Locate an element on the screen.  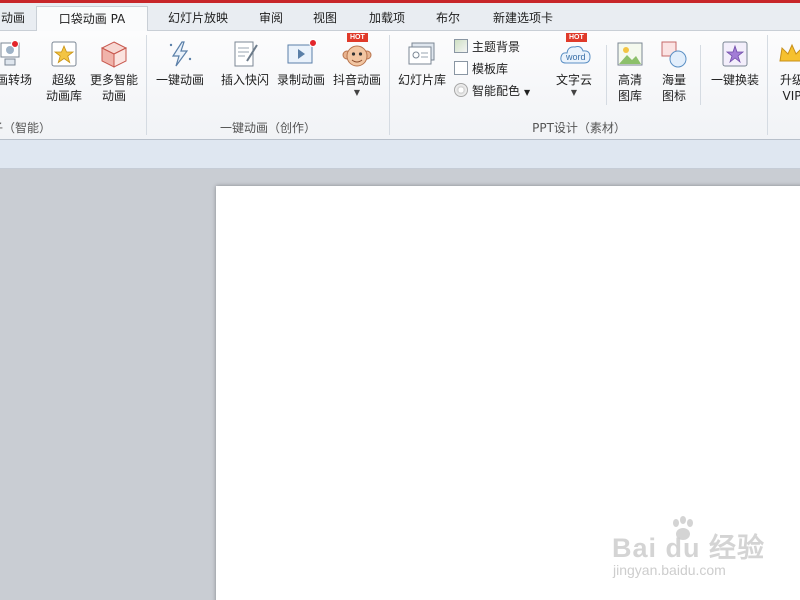
picture-icon is located at coordinates (461, 46).